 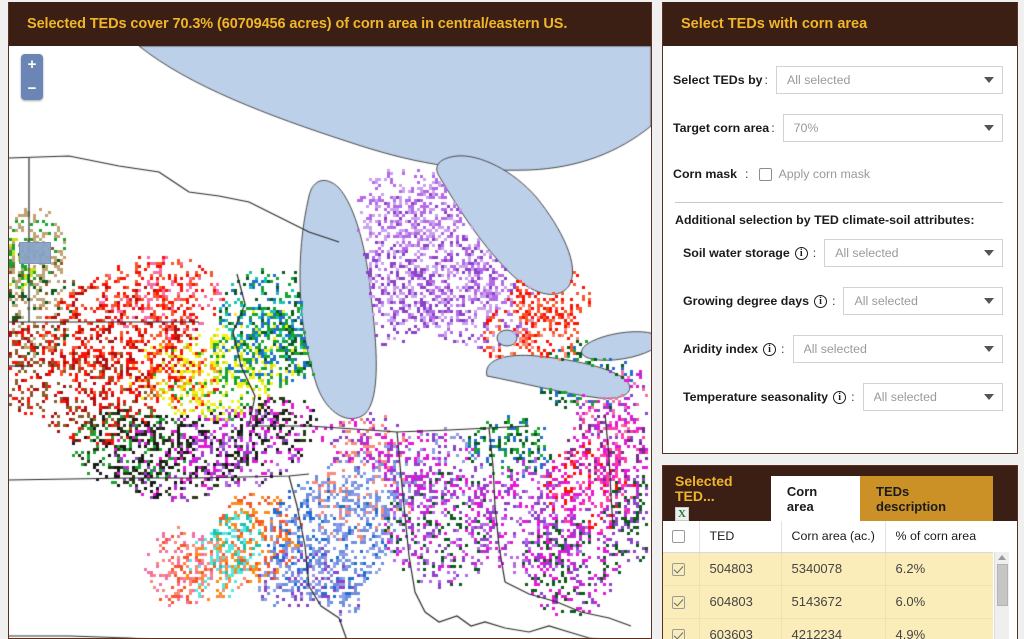 What do you see at coordinates (756, 397) in the screenshot?
I see `label-text: Temperature seasonality` at bounding box center [756, 397].